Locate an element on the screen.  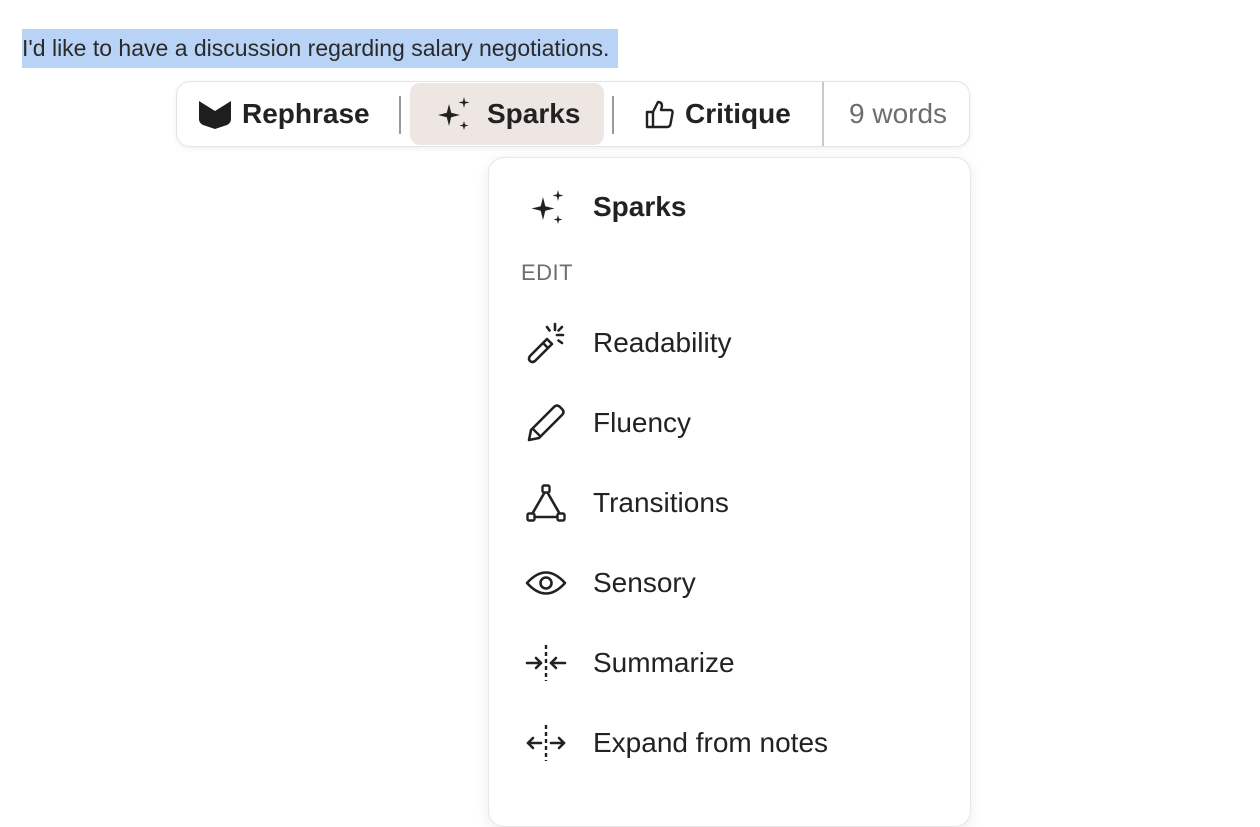
menu-item-sensory: Sensory is located at coordinates (729, 583).